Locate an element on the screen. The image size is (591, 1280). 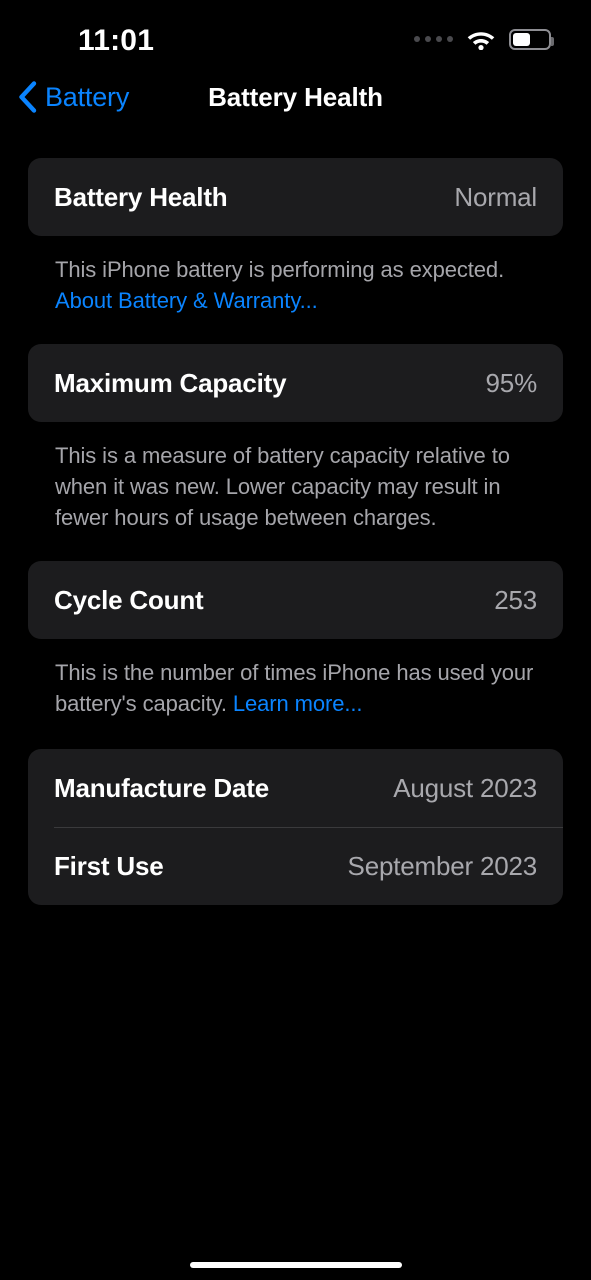
row-value: September 2023 is located at coordinates (442, 865).